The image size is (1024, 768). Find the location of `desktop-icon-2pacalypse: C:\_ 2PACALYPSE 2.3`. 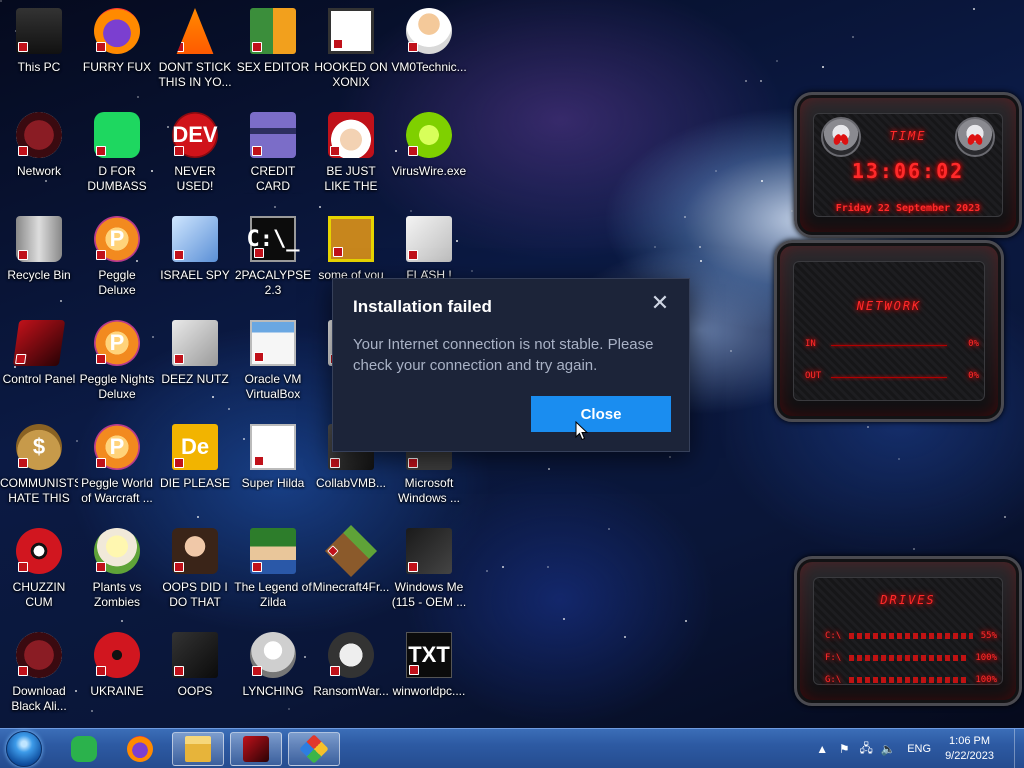

desktop-icon-2pacalypse: C:\_ 2PACALYPSE 2.3 is located at coordinates (273, 260).